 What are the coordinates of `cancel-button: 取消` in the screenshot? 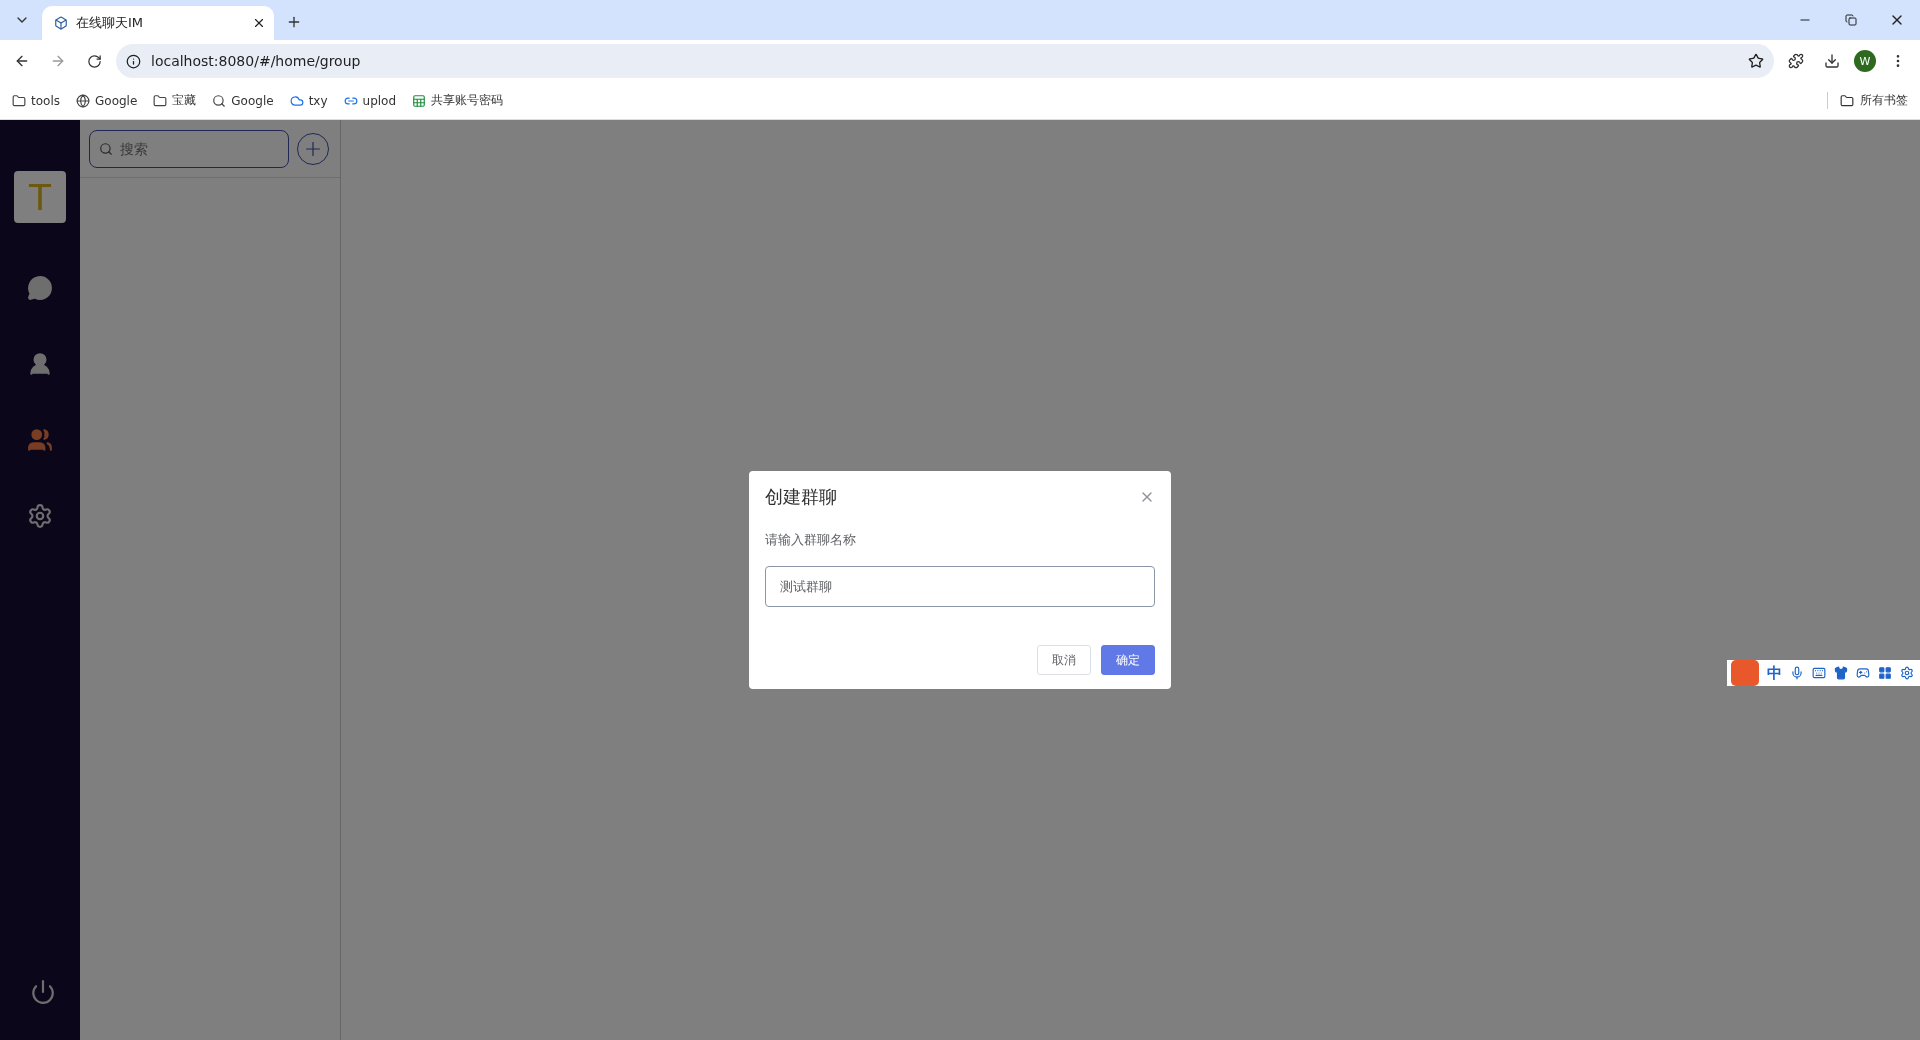 It's located at (1064, 660).